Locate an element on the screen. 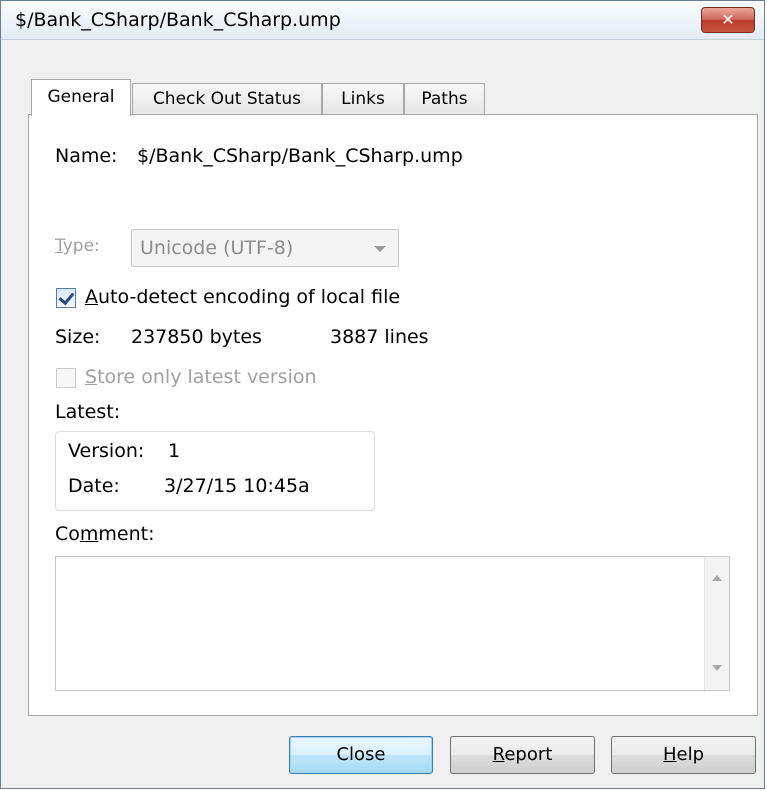 This screenshot has width=767, height=791. close-icon: ✕ is located at coordinates (728, 19).